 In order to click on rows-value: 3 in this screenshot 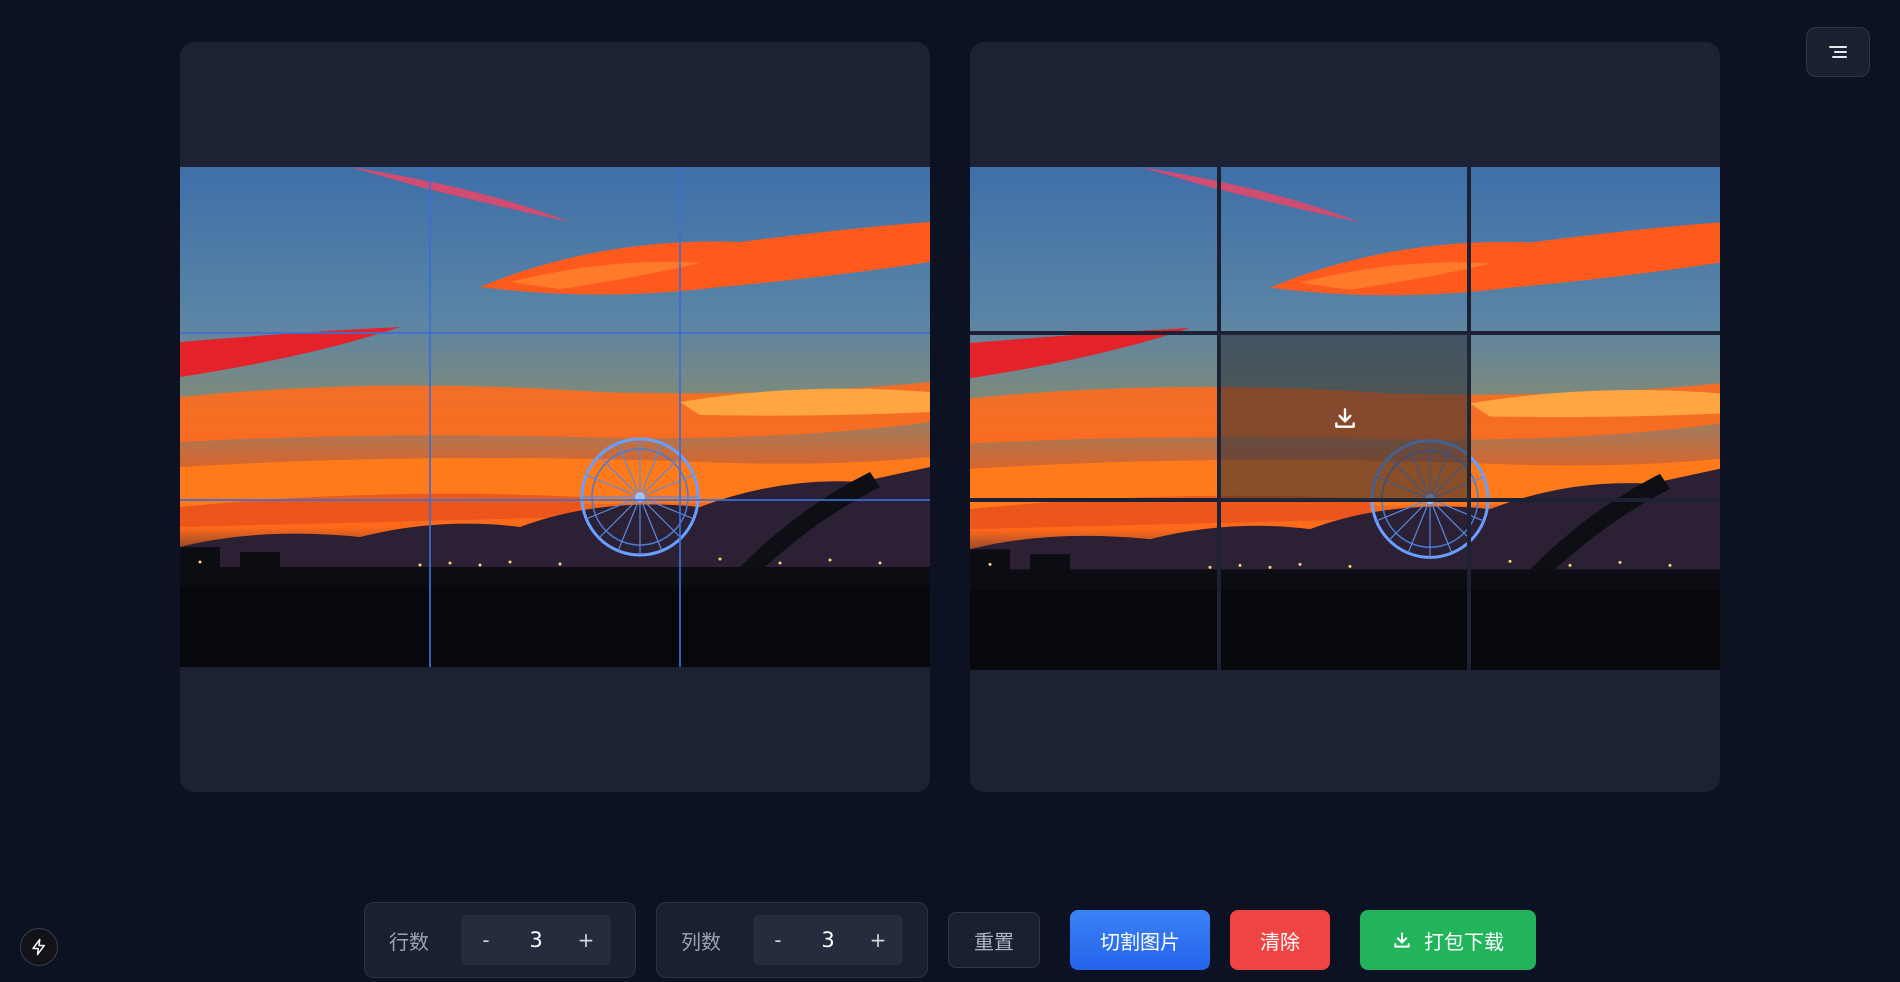, I will do `click(536, 940)`.